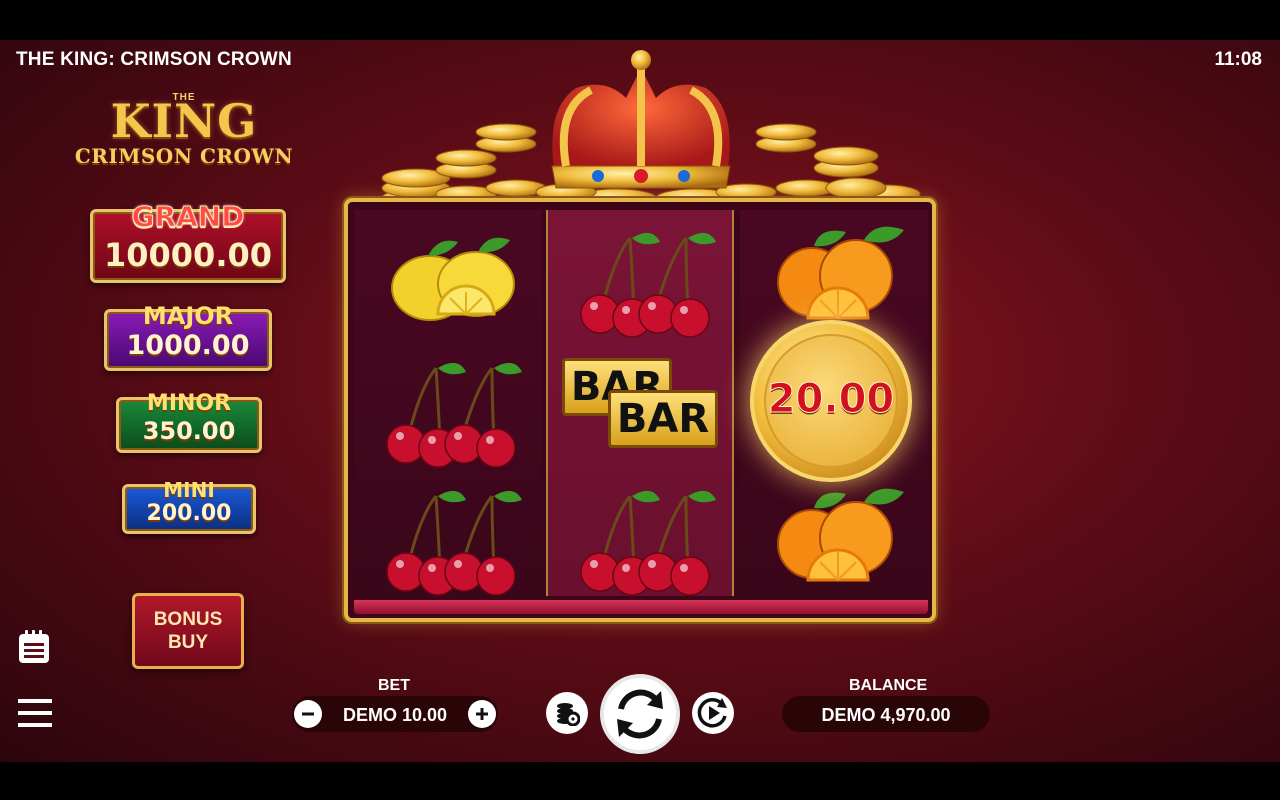 This screenshot has width=1280, height=800. I want to click on logo-subtitle: CRIMSON CROWN, so click(184, 156).